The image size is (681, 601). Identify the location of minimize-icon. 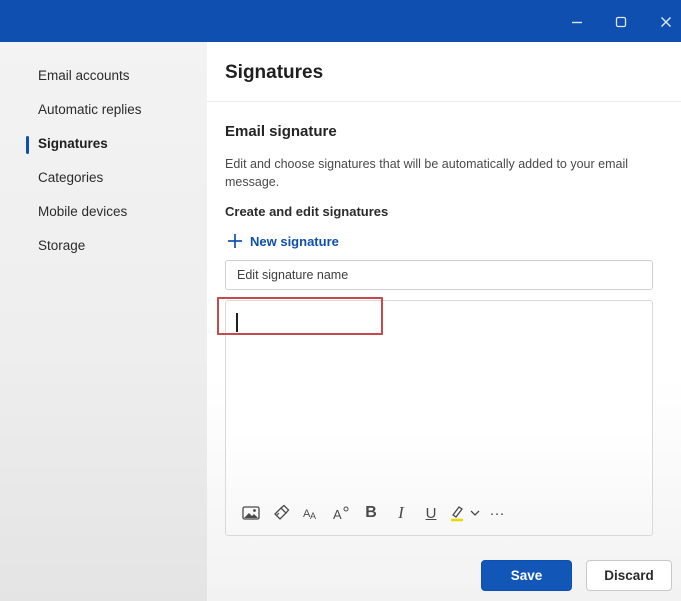
(577, 22).